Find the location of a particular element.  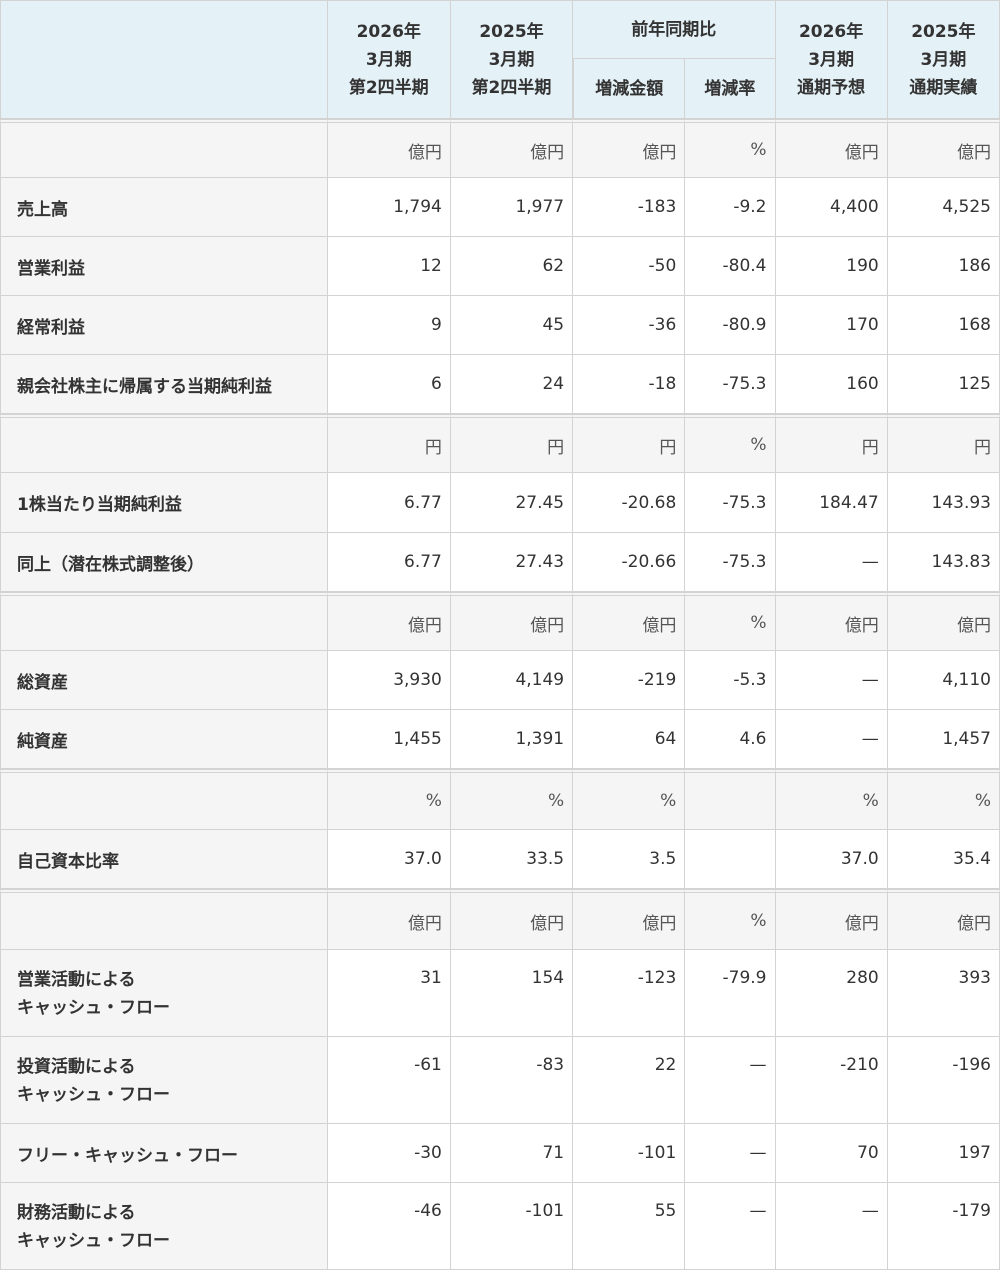

header-yoy-amount: 増減金額 is located at coordinates (629, 89).